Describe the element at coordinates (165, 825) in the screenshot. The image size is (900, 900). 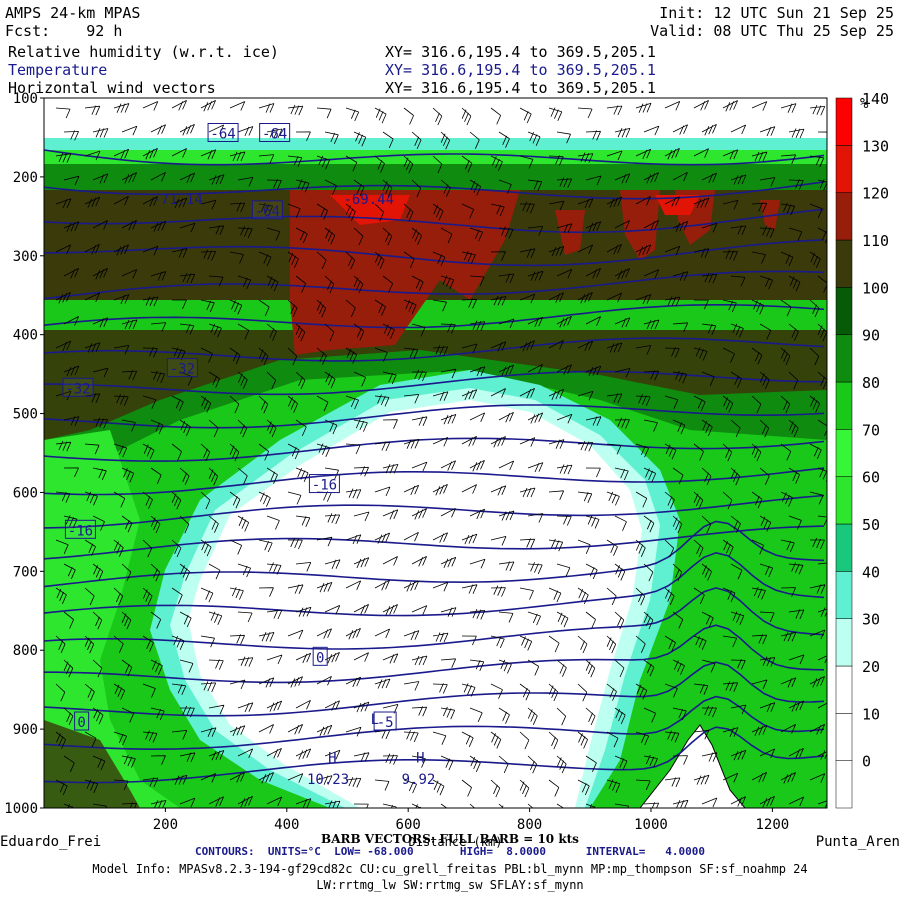
I see `x-tick-label: 200` at that location.